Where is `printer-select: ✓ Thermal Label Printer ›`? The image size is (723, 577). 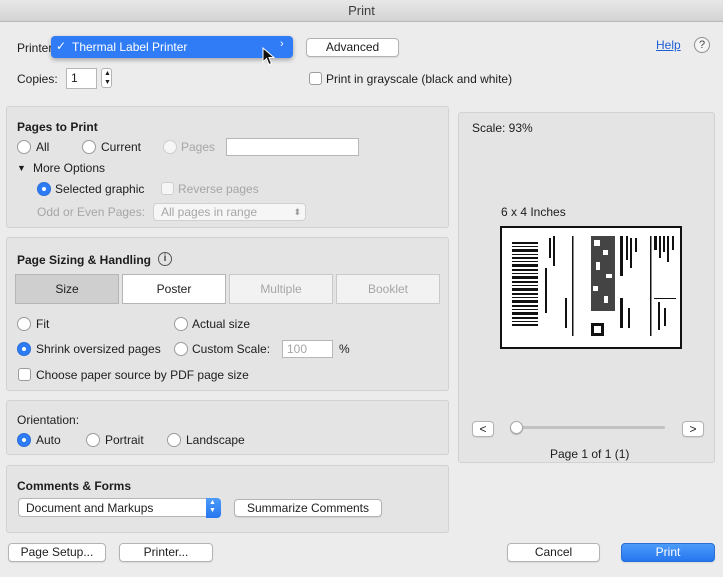
printer-select: ✓ Thermal Label Printer › is located at coordinates (172, 47).